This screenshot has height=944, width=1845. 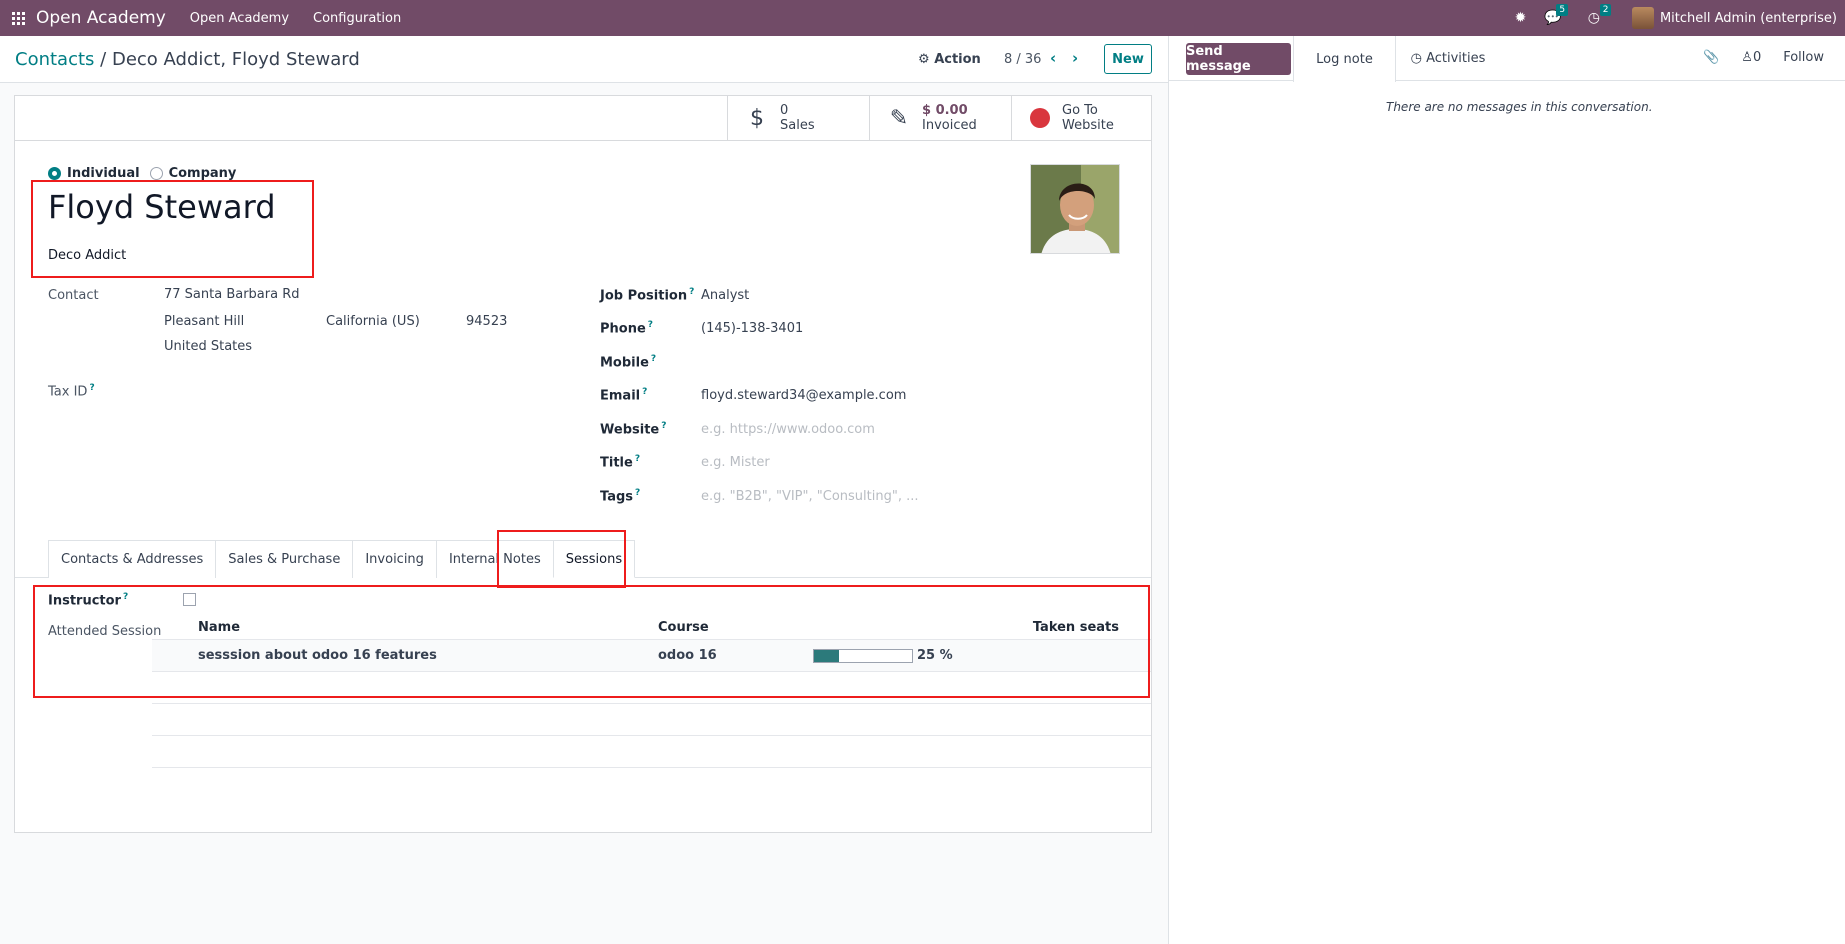 I want to click on tab-sessions: Sessions, so click(x=594, y=559).